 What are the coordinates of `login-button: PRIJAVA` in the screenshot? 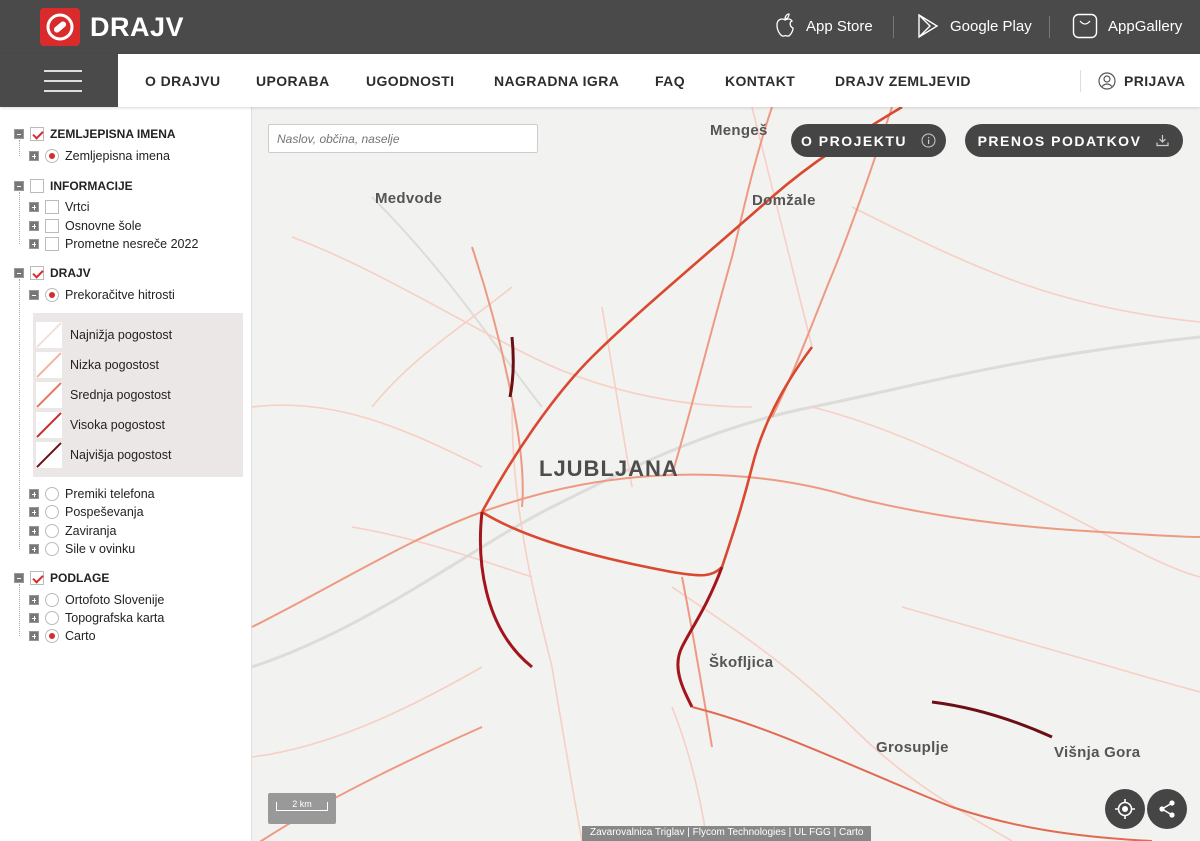 It's located at (1141, 81).